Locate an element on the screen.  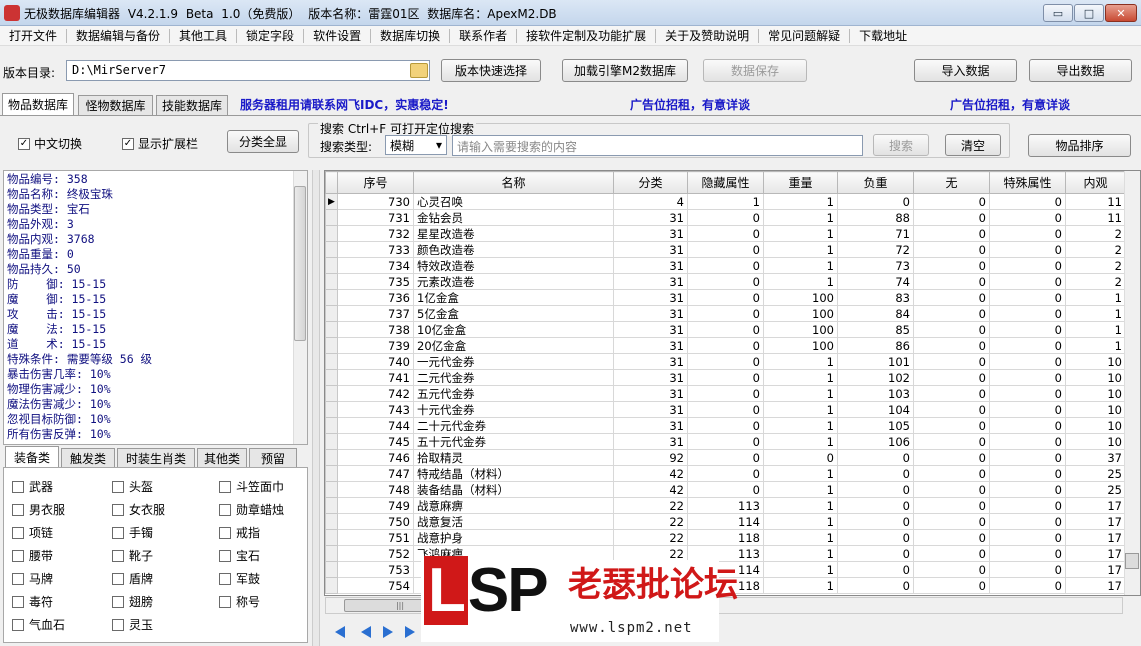
table-cell: 736 is located at coordinates (375, 297).